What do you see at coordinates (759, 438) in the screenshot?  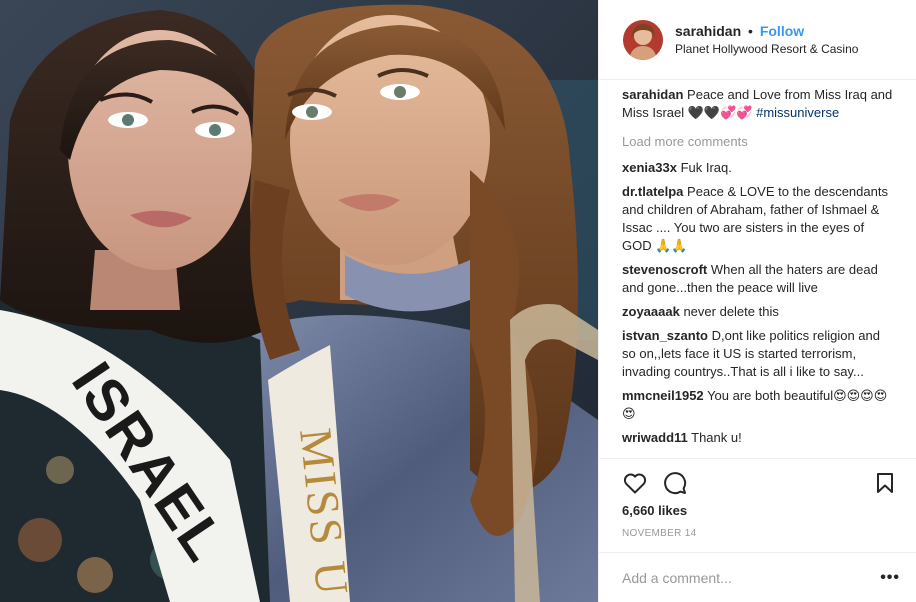 I see `comment-item: wriwadd11 Thank u!` at bounding box center [759, 438].